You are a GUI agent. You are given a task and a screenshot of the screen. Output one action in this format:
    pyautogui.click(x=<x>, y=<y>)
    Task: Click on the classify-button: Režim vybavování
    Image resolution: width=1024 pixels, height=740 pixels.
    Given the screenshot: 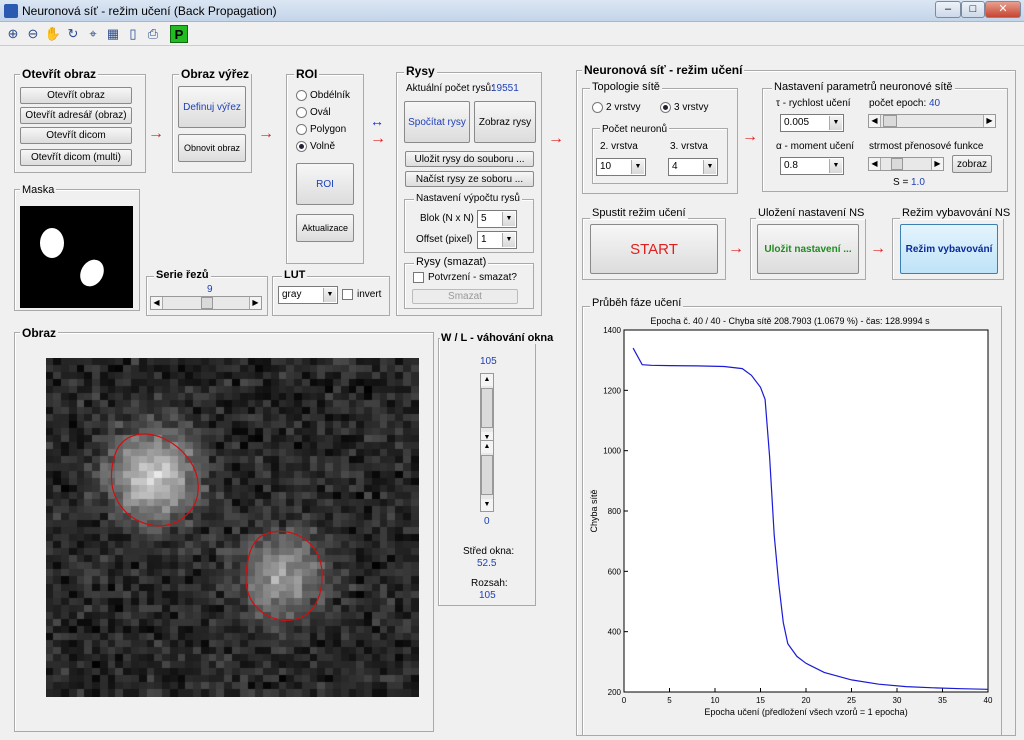 What is the action you would take?
    pyautogui.click(x=949, y=249)
    